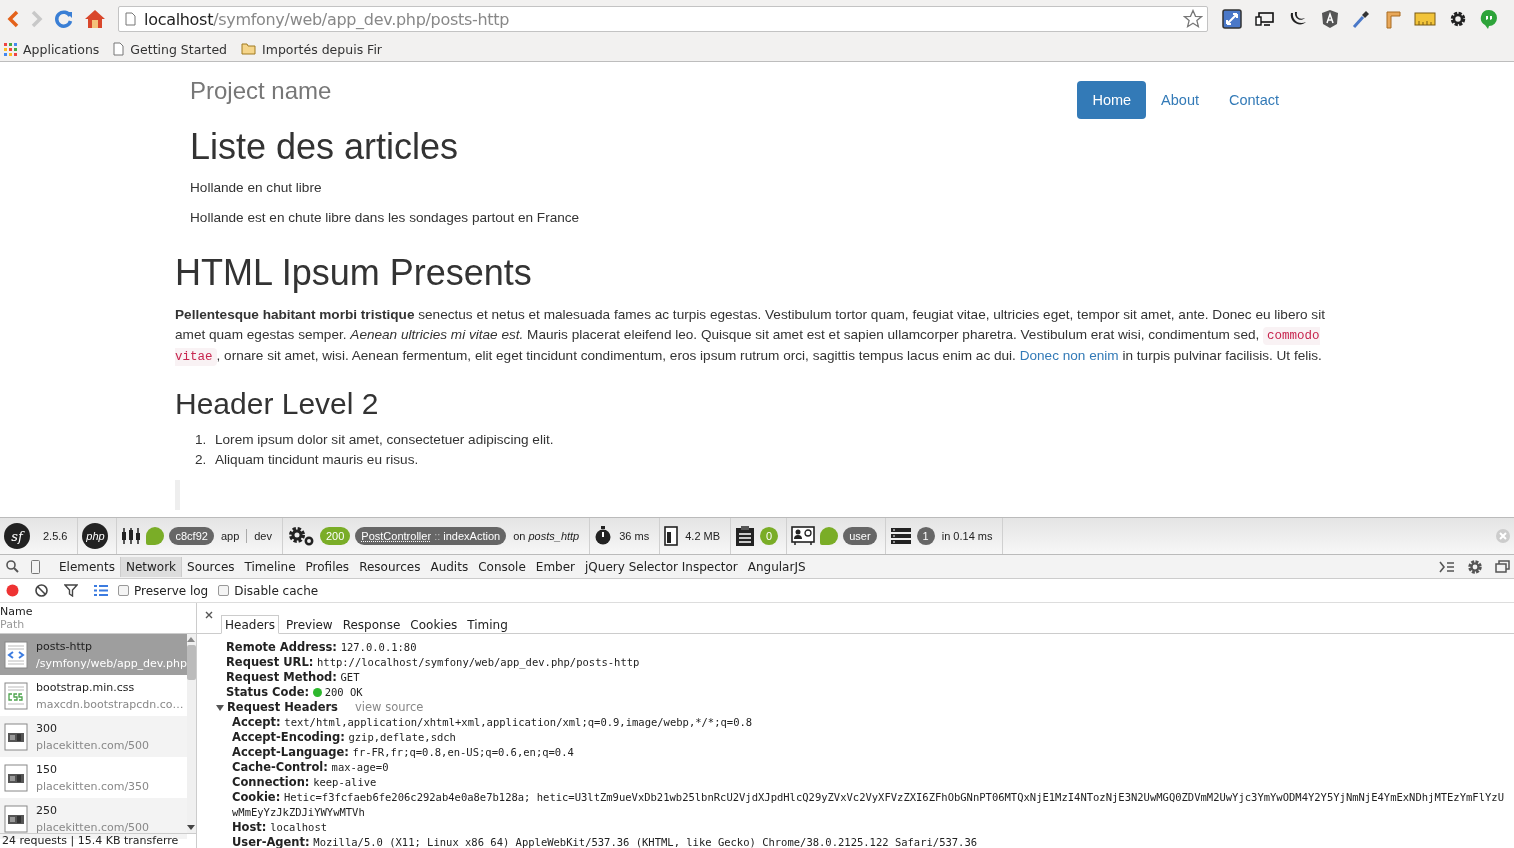  I want to click on option-checkbox: Preserve log, so click(163, 590).